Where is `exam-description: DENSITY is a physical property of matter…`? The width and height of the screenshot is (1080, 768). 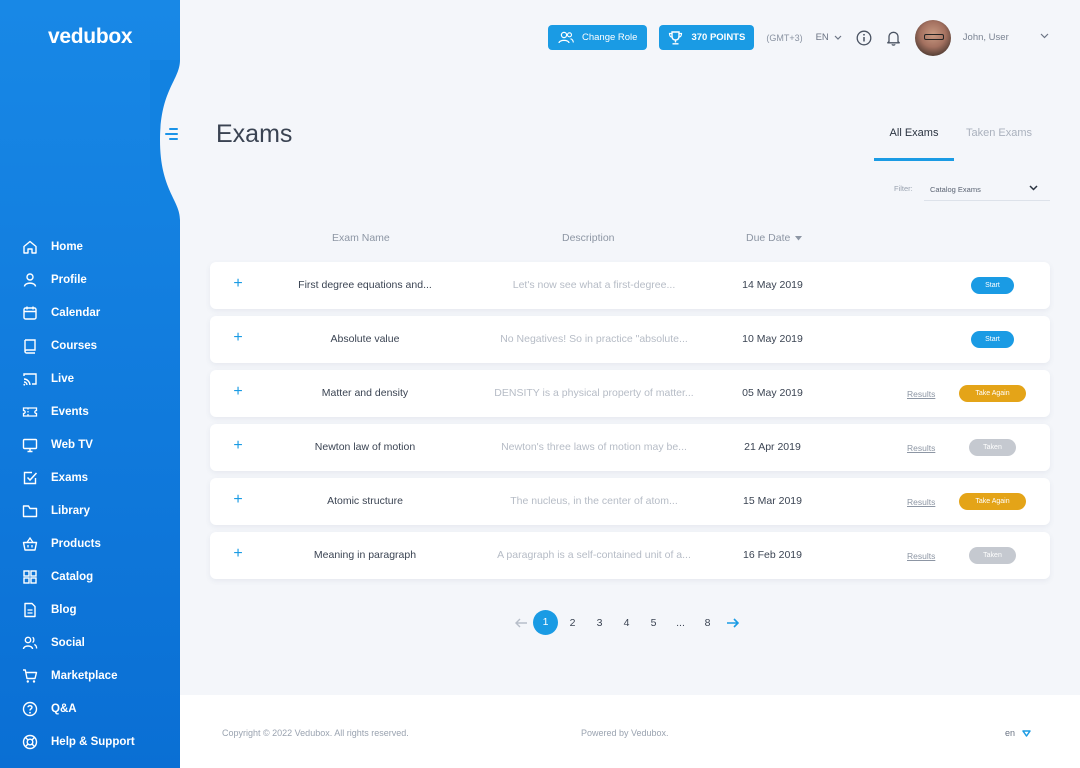
exam-description: DENSITY is a physical property of matter… is located at coordinates (594, 393).